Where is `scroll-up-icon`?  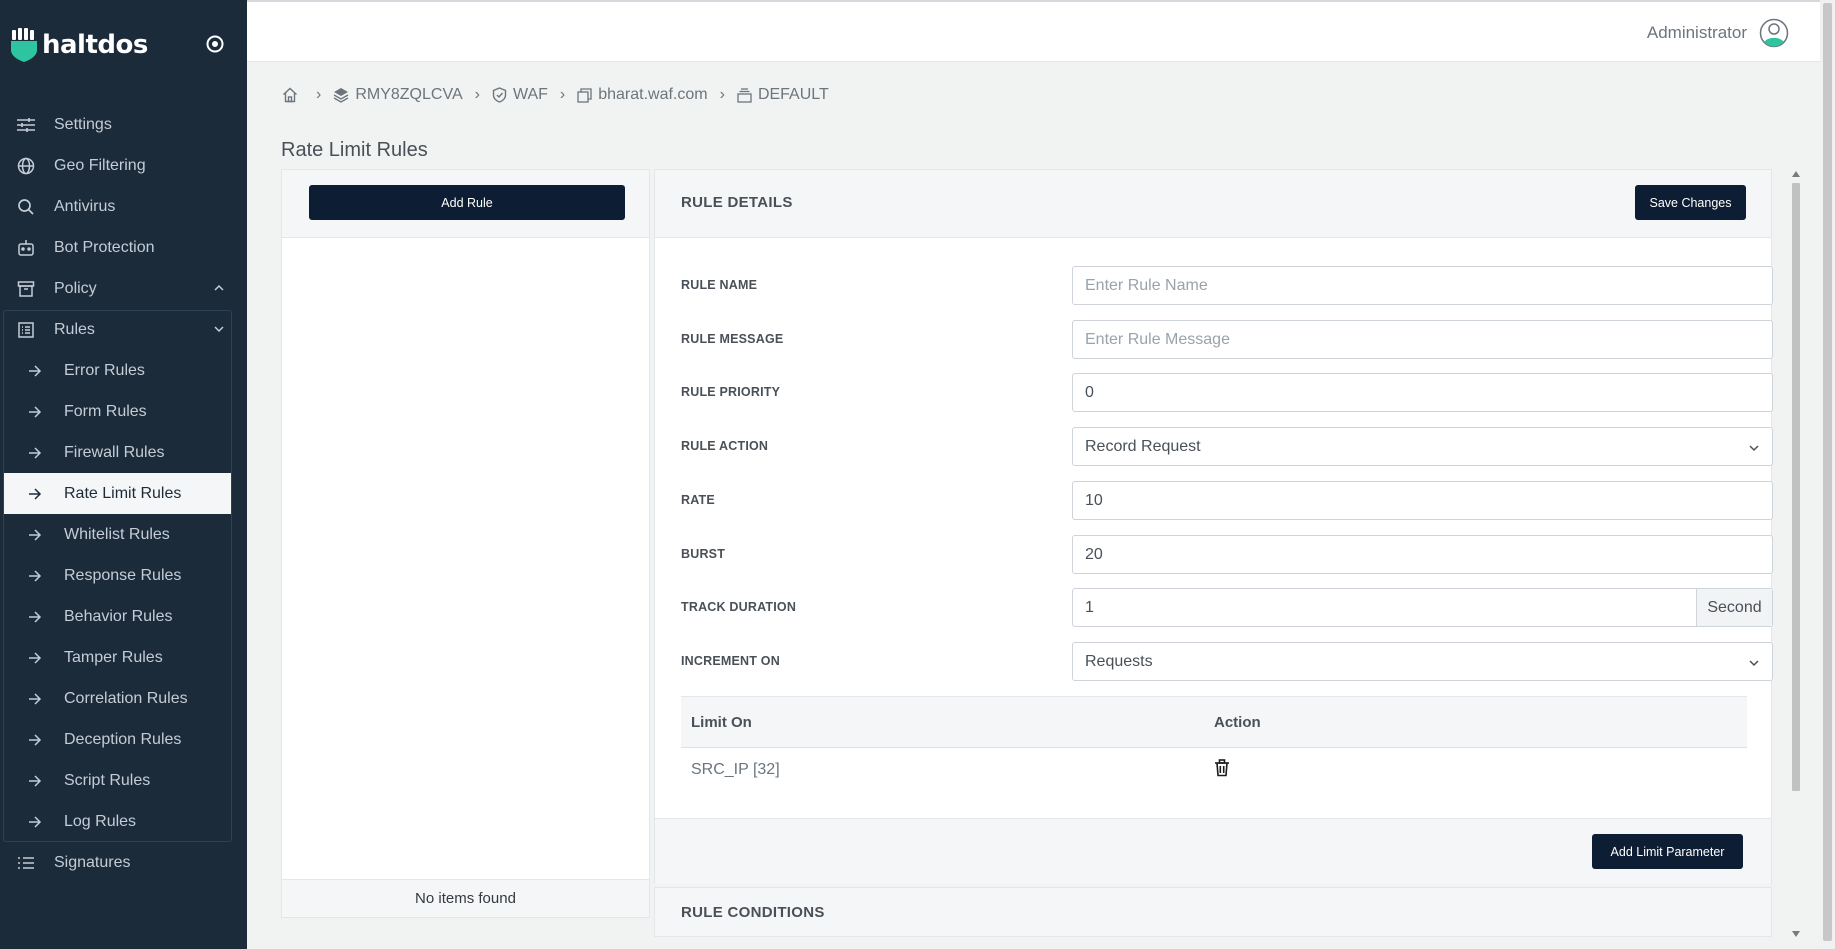
scroll-up-icon is located at coordinates (1796, 174).